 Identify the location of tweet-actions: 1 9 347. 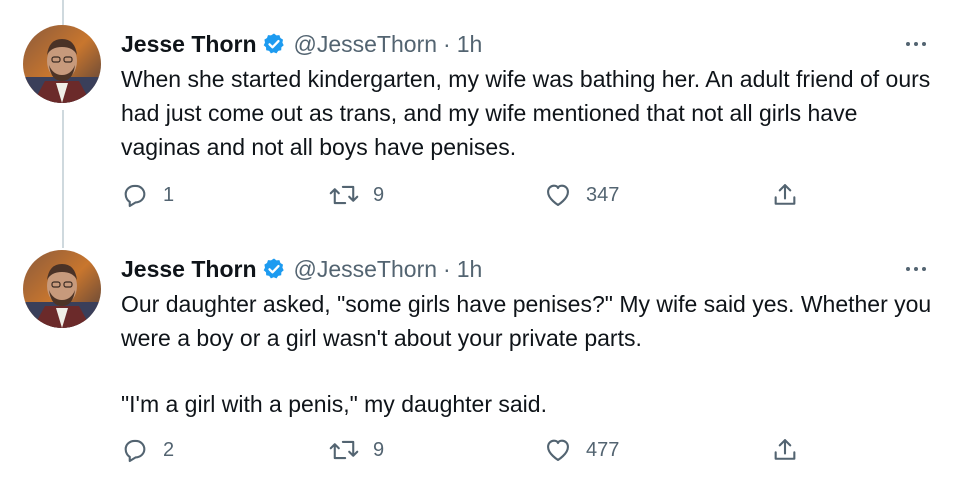
(471, 196).